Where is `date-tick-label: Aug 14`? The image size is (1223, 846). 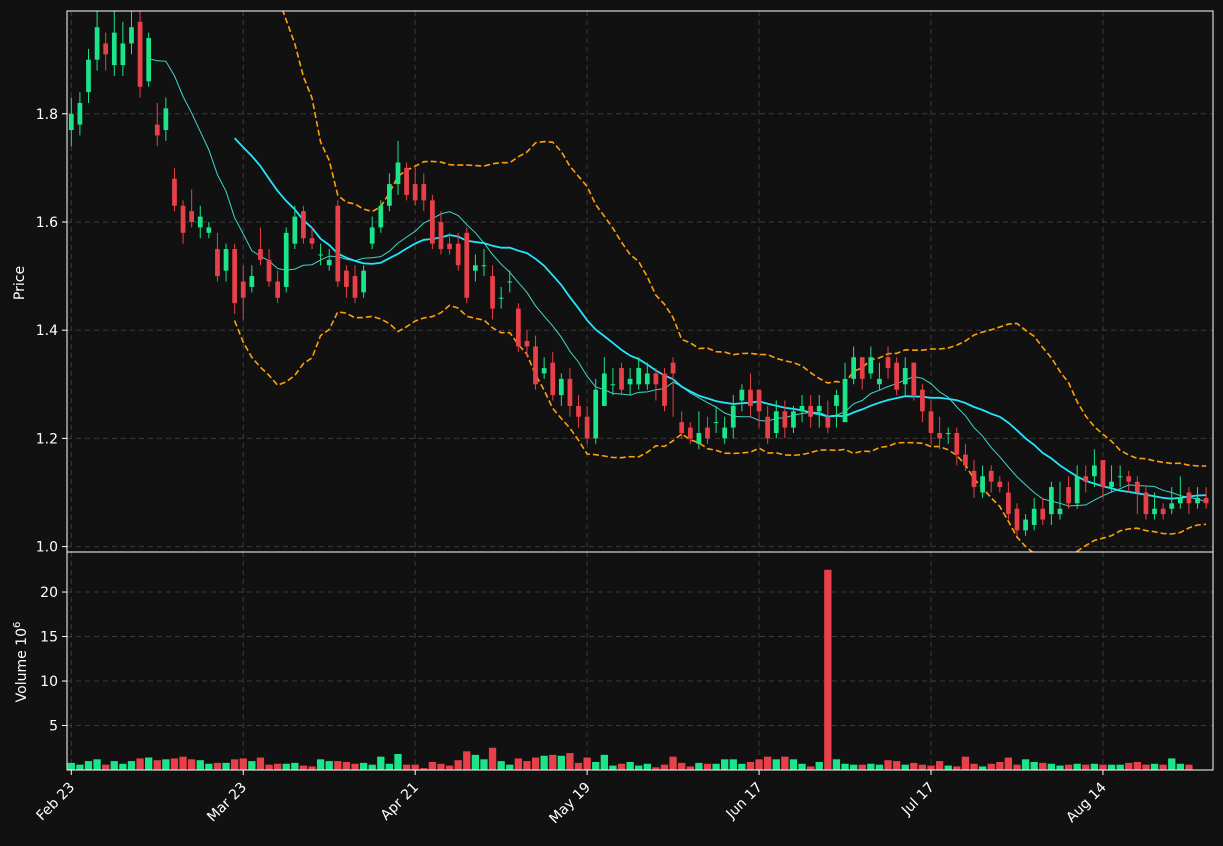
date-tick-label: Aug 14 is located at coordinates (1086, 802).